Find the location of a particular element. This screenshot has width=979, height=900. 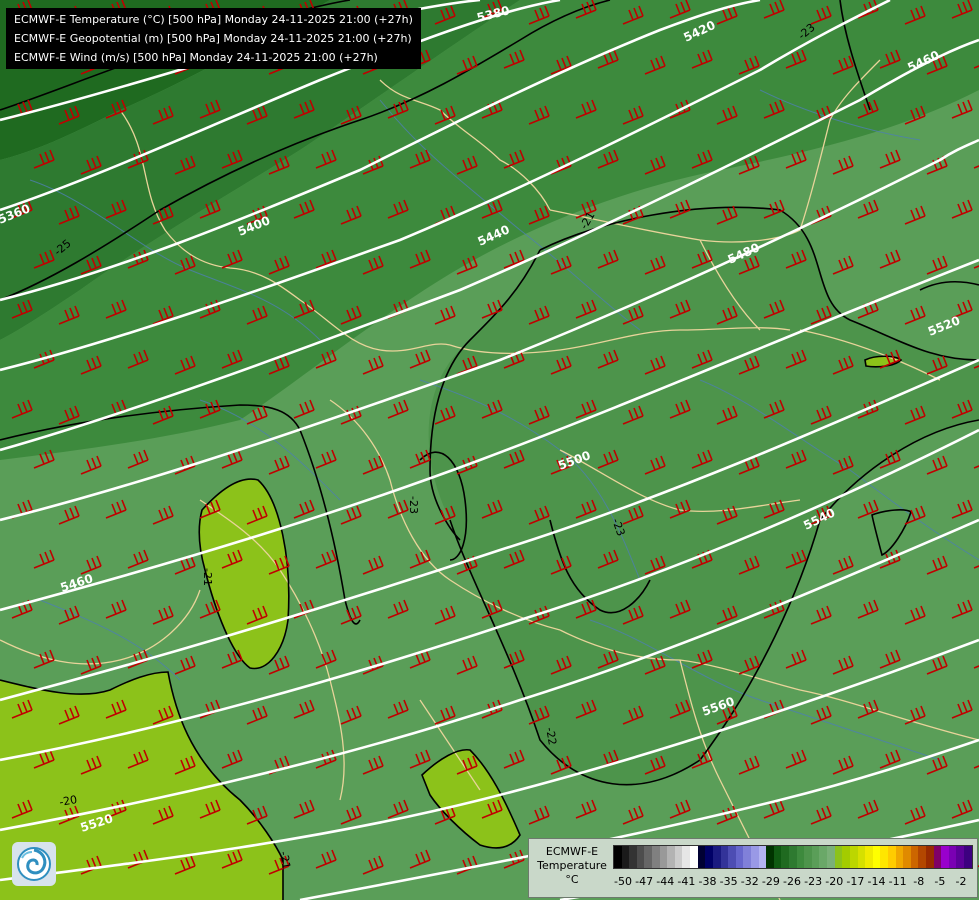

legend-color-bar is located at coordinates (793, 857).